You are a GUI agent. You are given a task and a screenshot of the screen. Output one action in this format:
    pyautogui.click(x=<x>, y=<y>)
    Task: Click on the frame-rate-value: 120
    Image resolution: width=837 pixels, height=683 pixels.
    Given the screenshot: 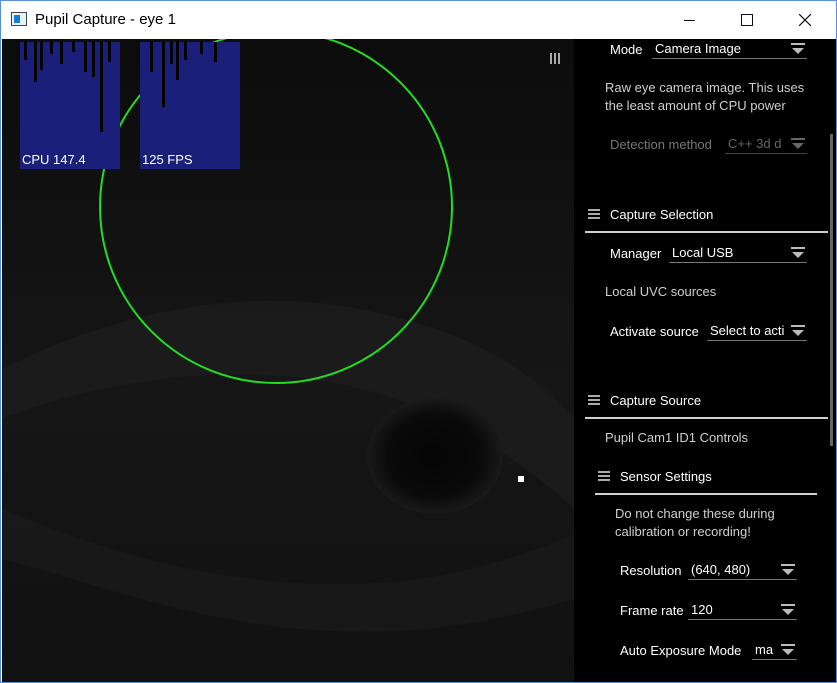 What is the action you would take?
    pyautogui.click(x=702, y=609)
    